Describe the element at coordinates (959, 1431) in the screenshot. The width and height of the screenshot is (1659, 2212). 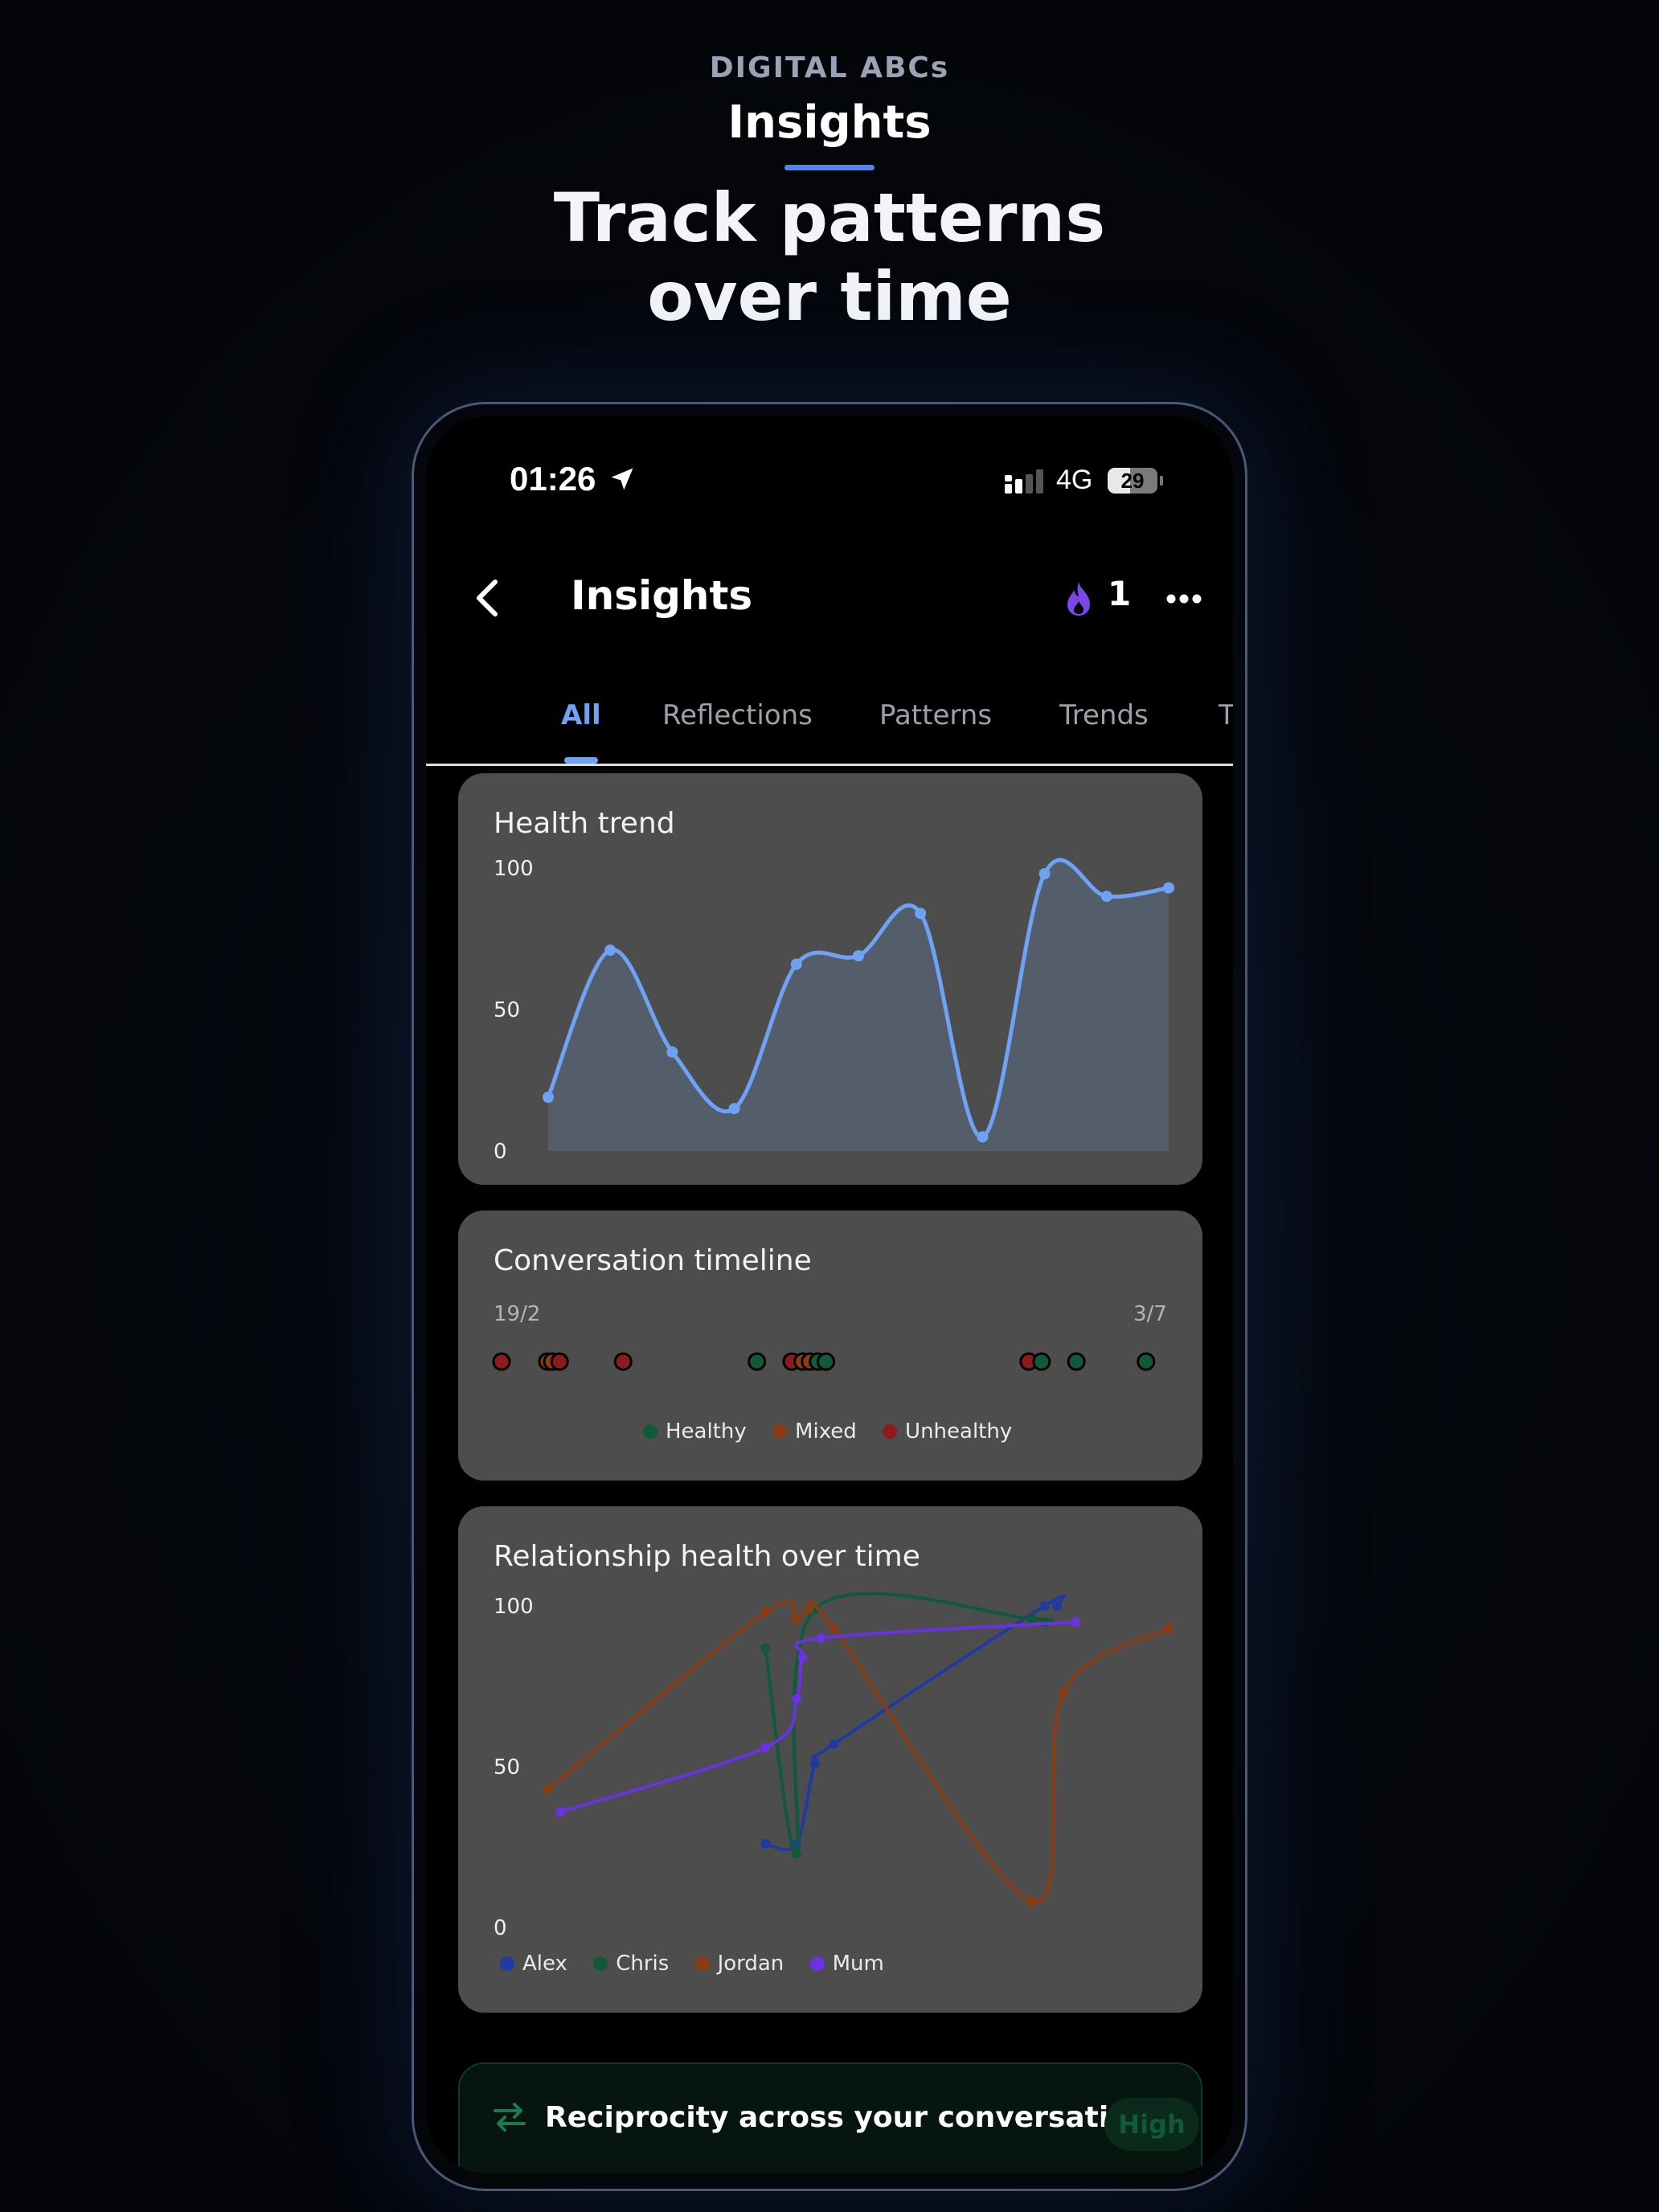
I see `legend-label: Unhealthy` at that location.